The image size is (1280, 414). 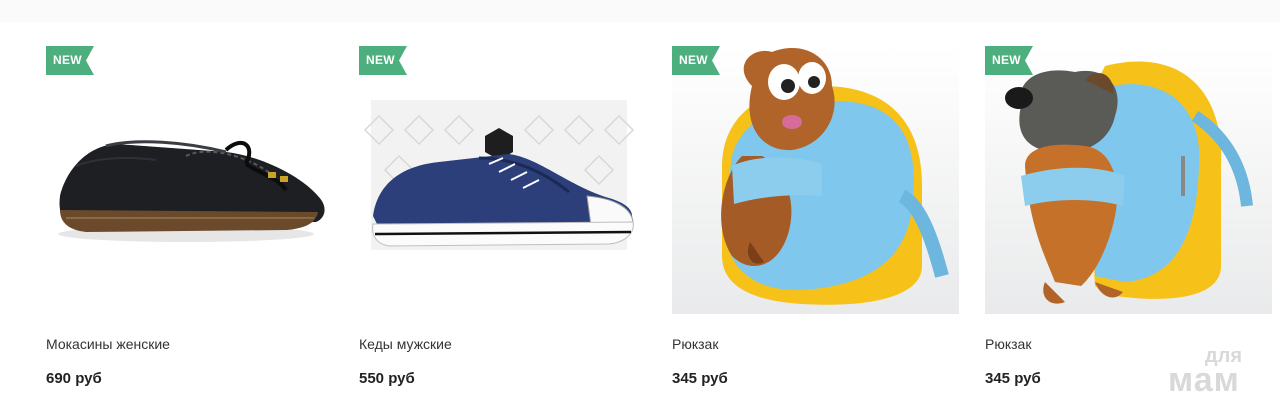 I want to click on product-title: Кеды мужские, so click(x=502, y=344).